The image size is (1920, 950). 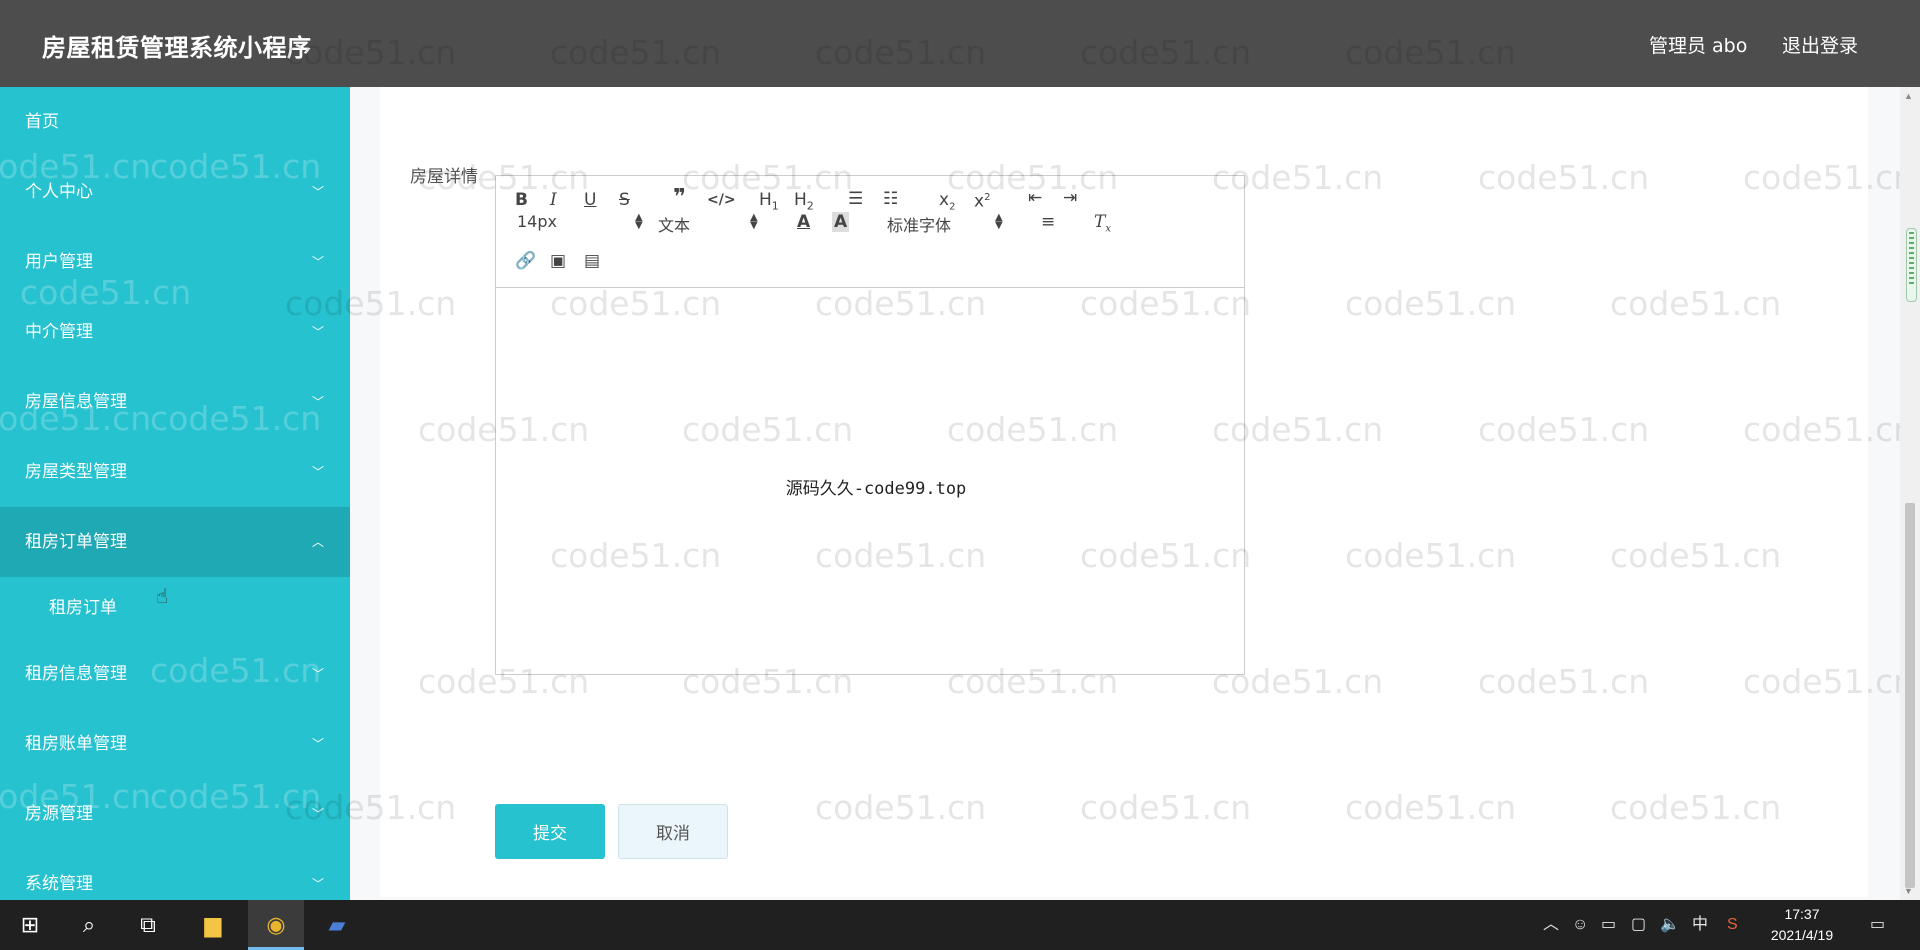 What do you see at coordinates (76, 402) in the screenshot?
I see `sidebar-item-label: 房屋信息管理` at bounding box center [76, 402].